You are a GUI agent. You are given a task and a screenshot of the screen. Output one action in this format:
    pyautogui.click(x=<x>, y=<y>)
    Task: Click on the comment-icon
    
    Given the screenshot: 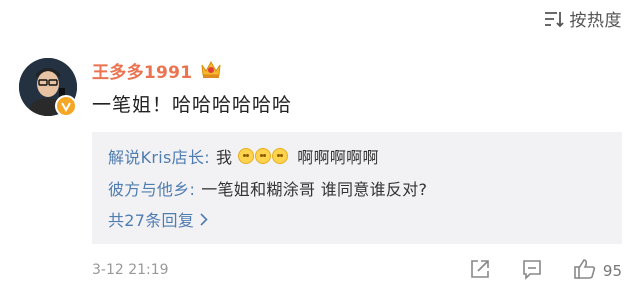 What is the action you would take?
    pyautogui.click(x=532, y=271)
    